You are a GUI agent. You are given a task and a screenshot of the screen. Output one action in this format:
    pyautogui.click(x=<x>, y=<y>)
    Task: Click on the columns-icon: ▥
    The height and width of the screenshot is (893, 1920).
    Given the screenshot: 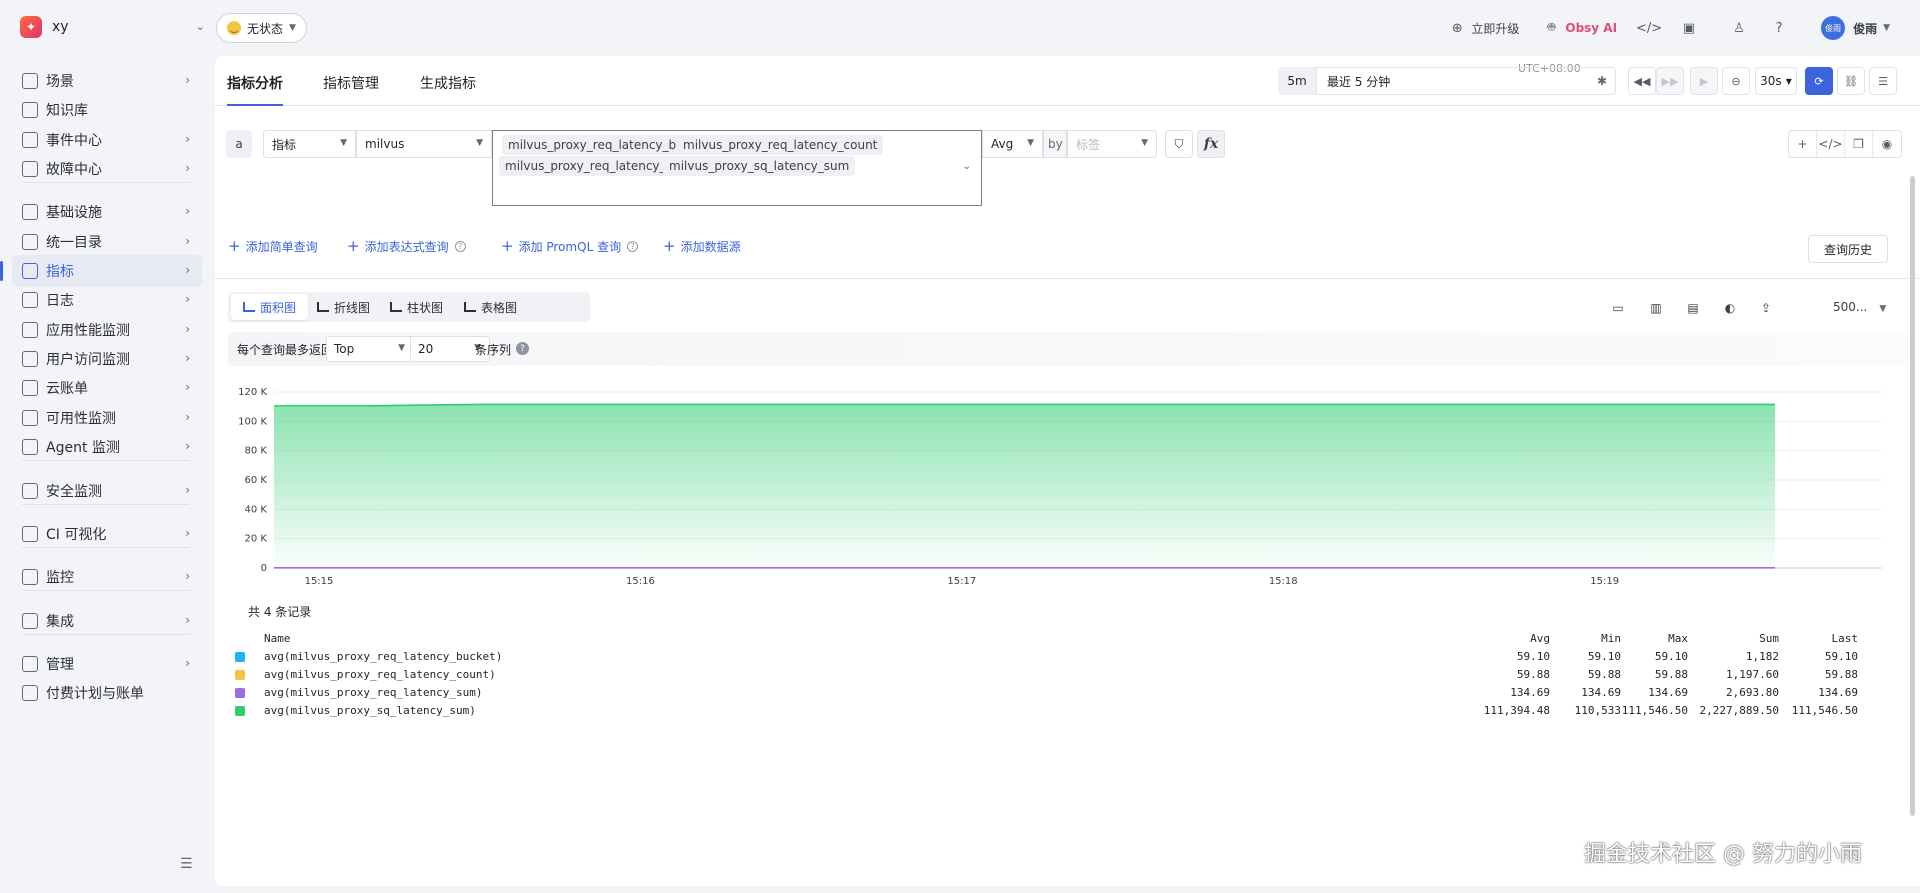 What is the action you would take?
    pyautogui.click(x=1656, y=308)
    